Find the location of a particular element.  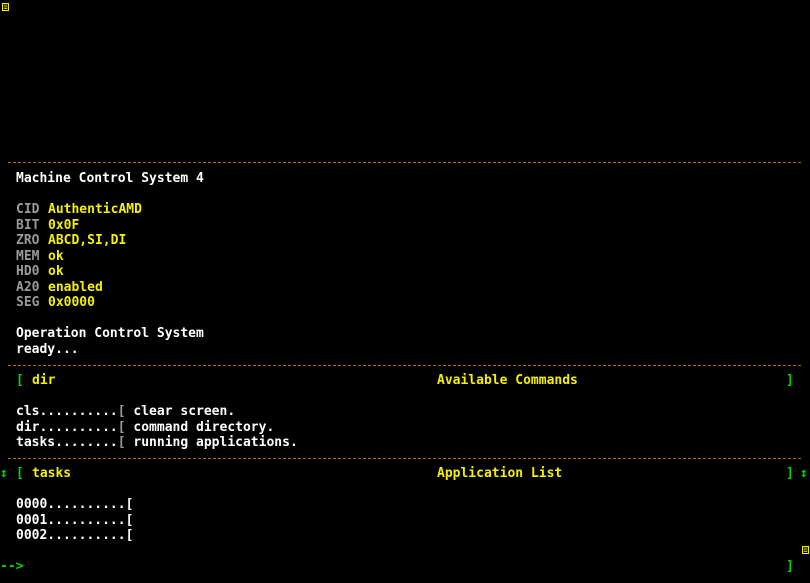

info-row: MEM ok is located at coordinates (40, 257).